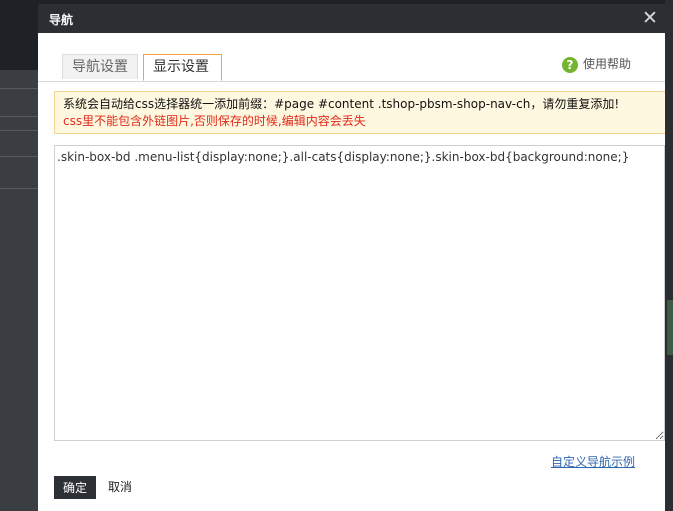 This screenshot has height=511, width=673. What do you see at coordinates (19, 290) in the screenshot?
I see `background-panel-left` at bounding box center [19, 290].